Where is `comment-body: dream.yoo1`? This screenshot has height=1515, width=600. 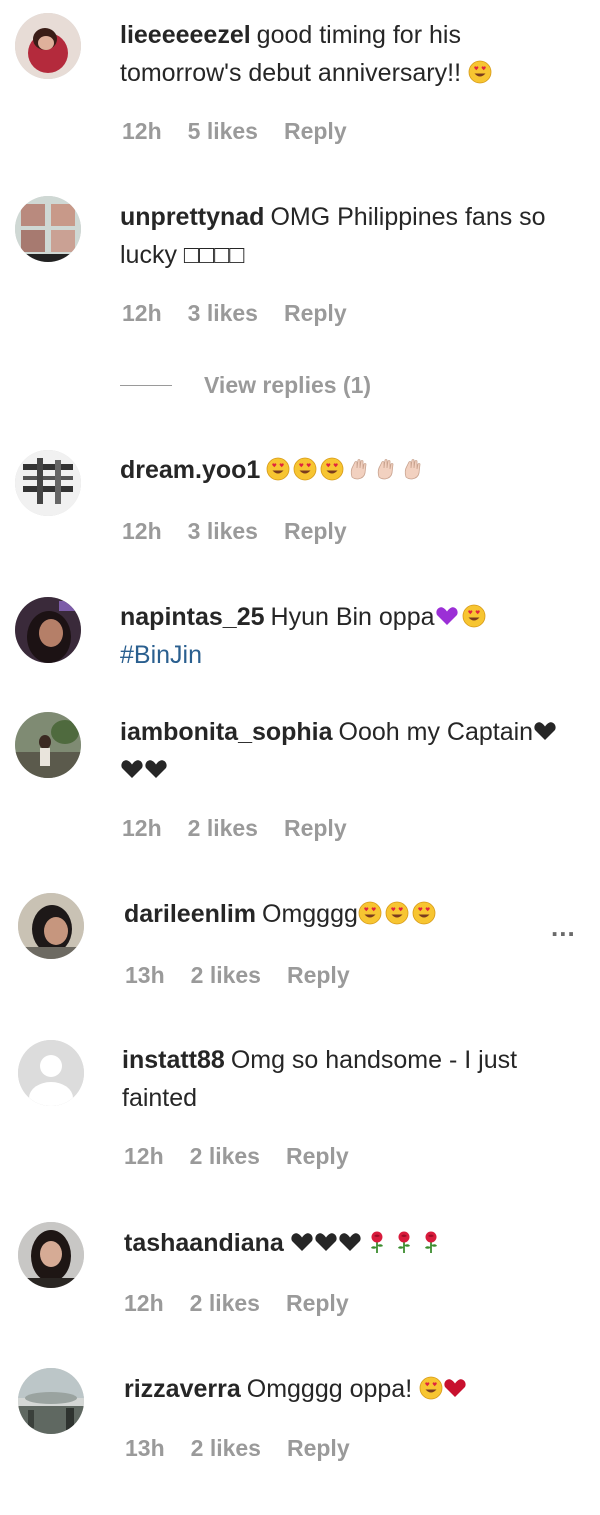 comment-body: dream.yoo1 is located at coordinates (340, 470).